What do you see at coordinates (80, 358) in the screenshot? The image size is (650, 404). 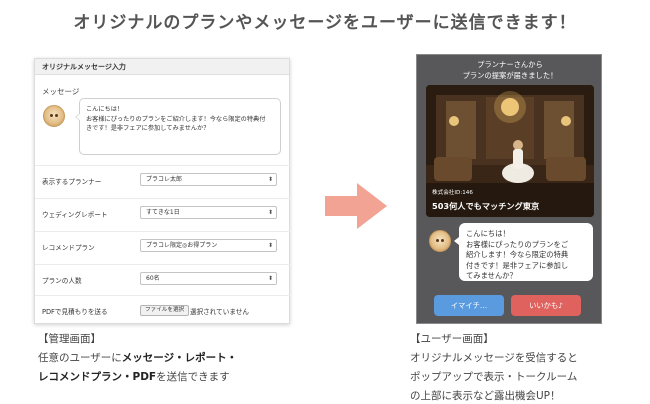 I see `admin-caption-prefix: 任意のユーザーに` at bounding box center [80, 358].